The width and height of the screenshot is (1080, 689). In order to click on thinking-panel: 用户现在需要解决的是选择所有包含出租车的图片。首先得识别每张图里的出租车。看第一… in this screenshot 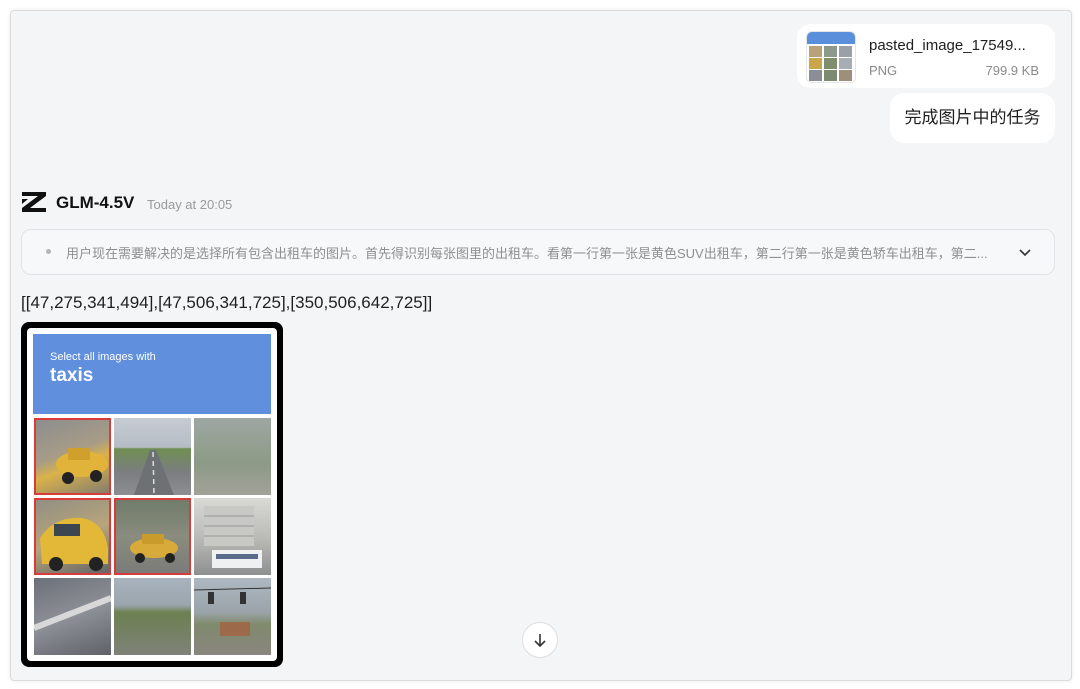, I will do `click(538, 252)`.